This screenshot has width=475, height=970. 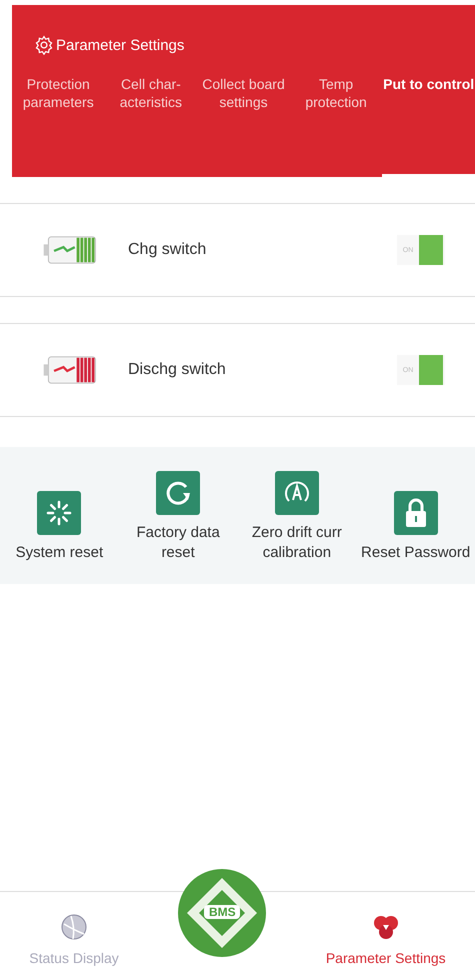 I want to click on bms-logo: BMS, so click(x=222, y=913).